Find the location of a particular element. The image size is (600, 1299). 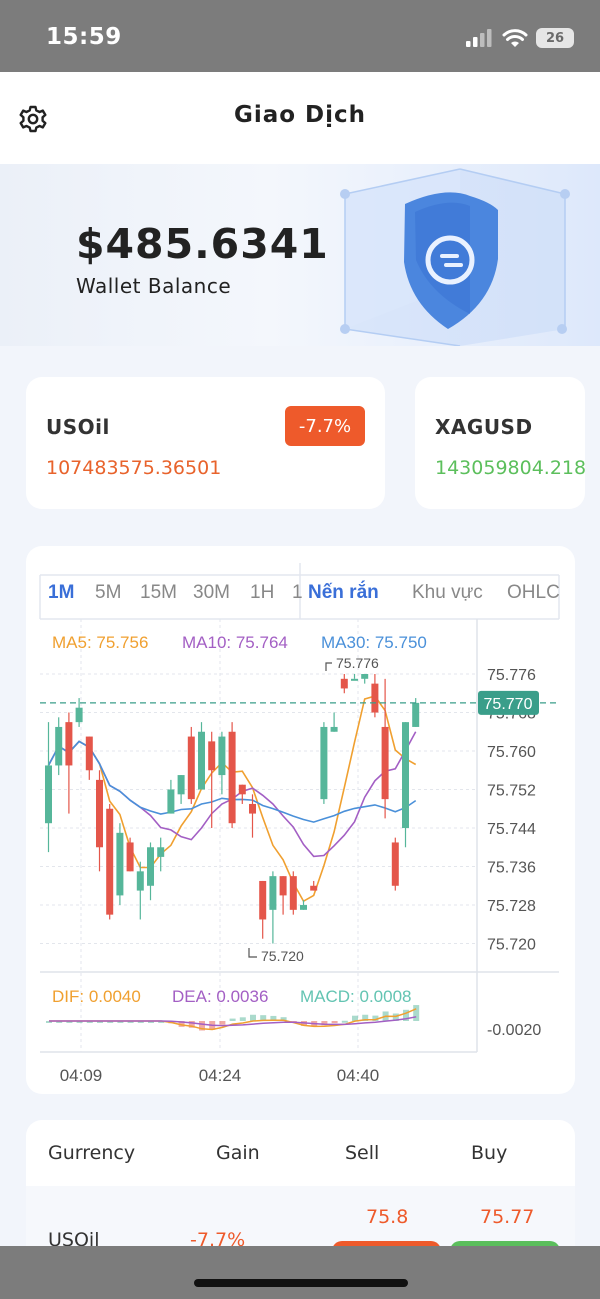

ticker-name: XAGUSD is located at coordinates (484, 427).